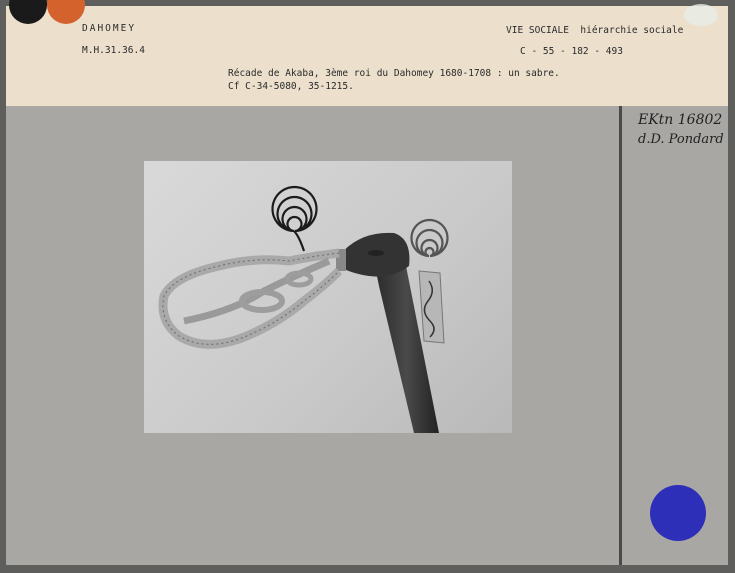 The image size is (735, 573). I want to click on right-spiral, so click(429, 238).